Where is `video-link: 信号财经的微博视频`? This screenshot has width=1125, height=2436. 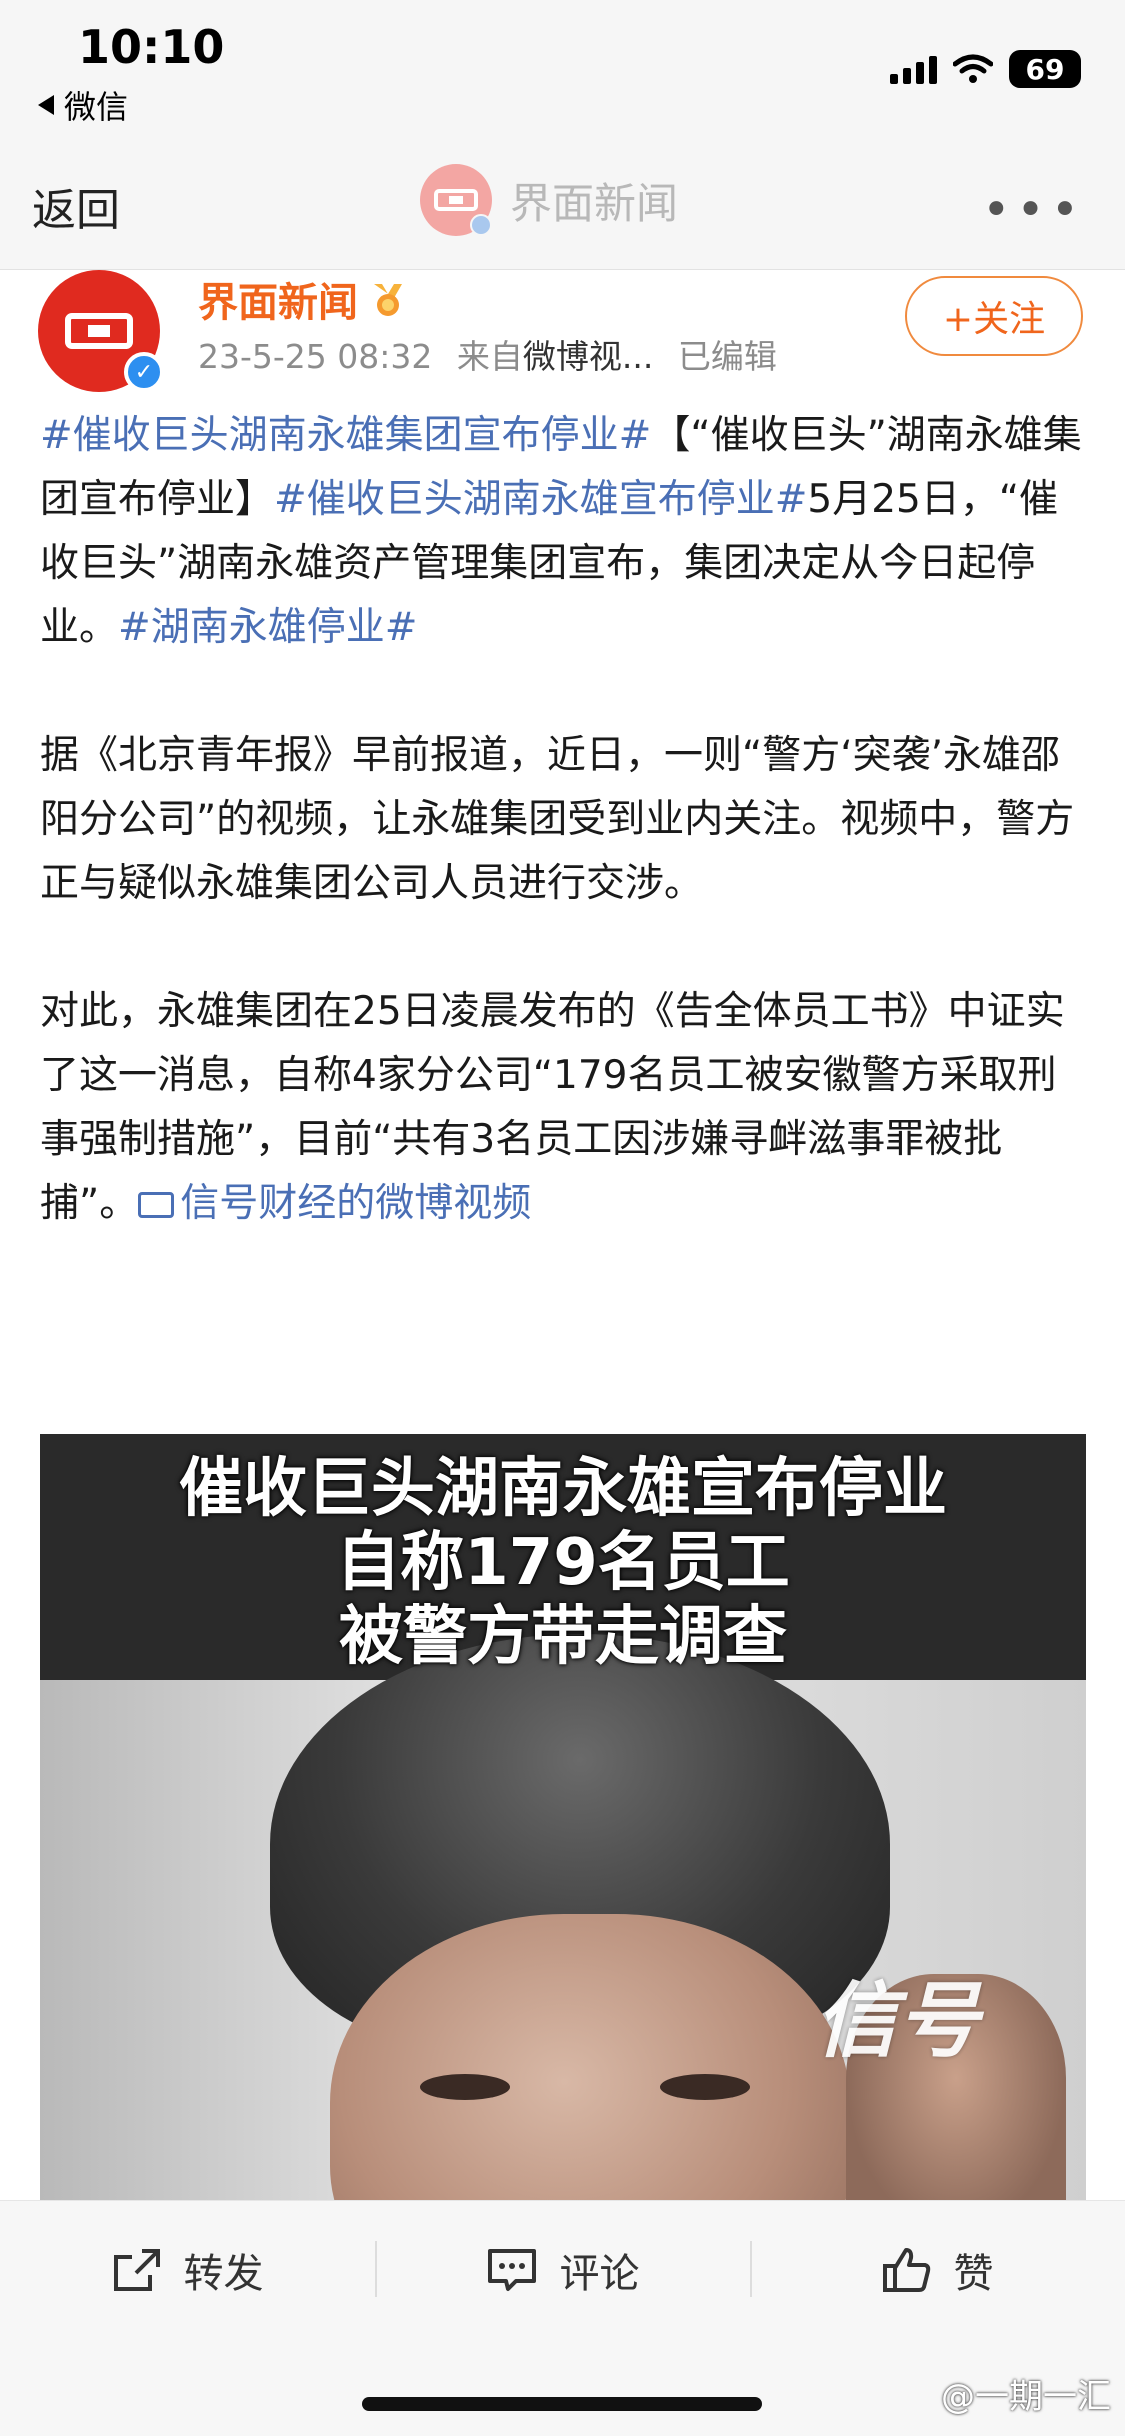 video-link: 信号财经的微博视频 is located at coordinates (334, 1203).